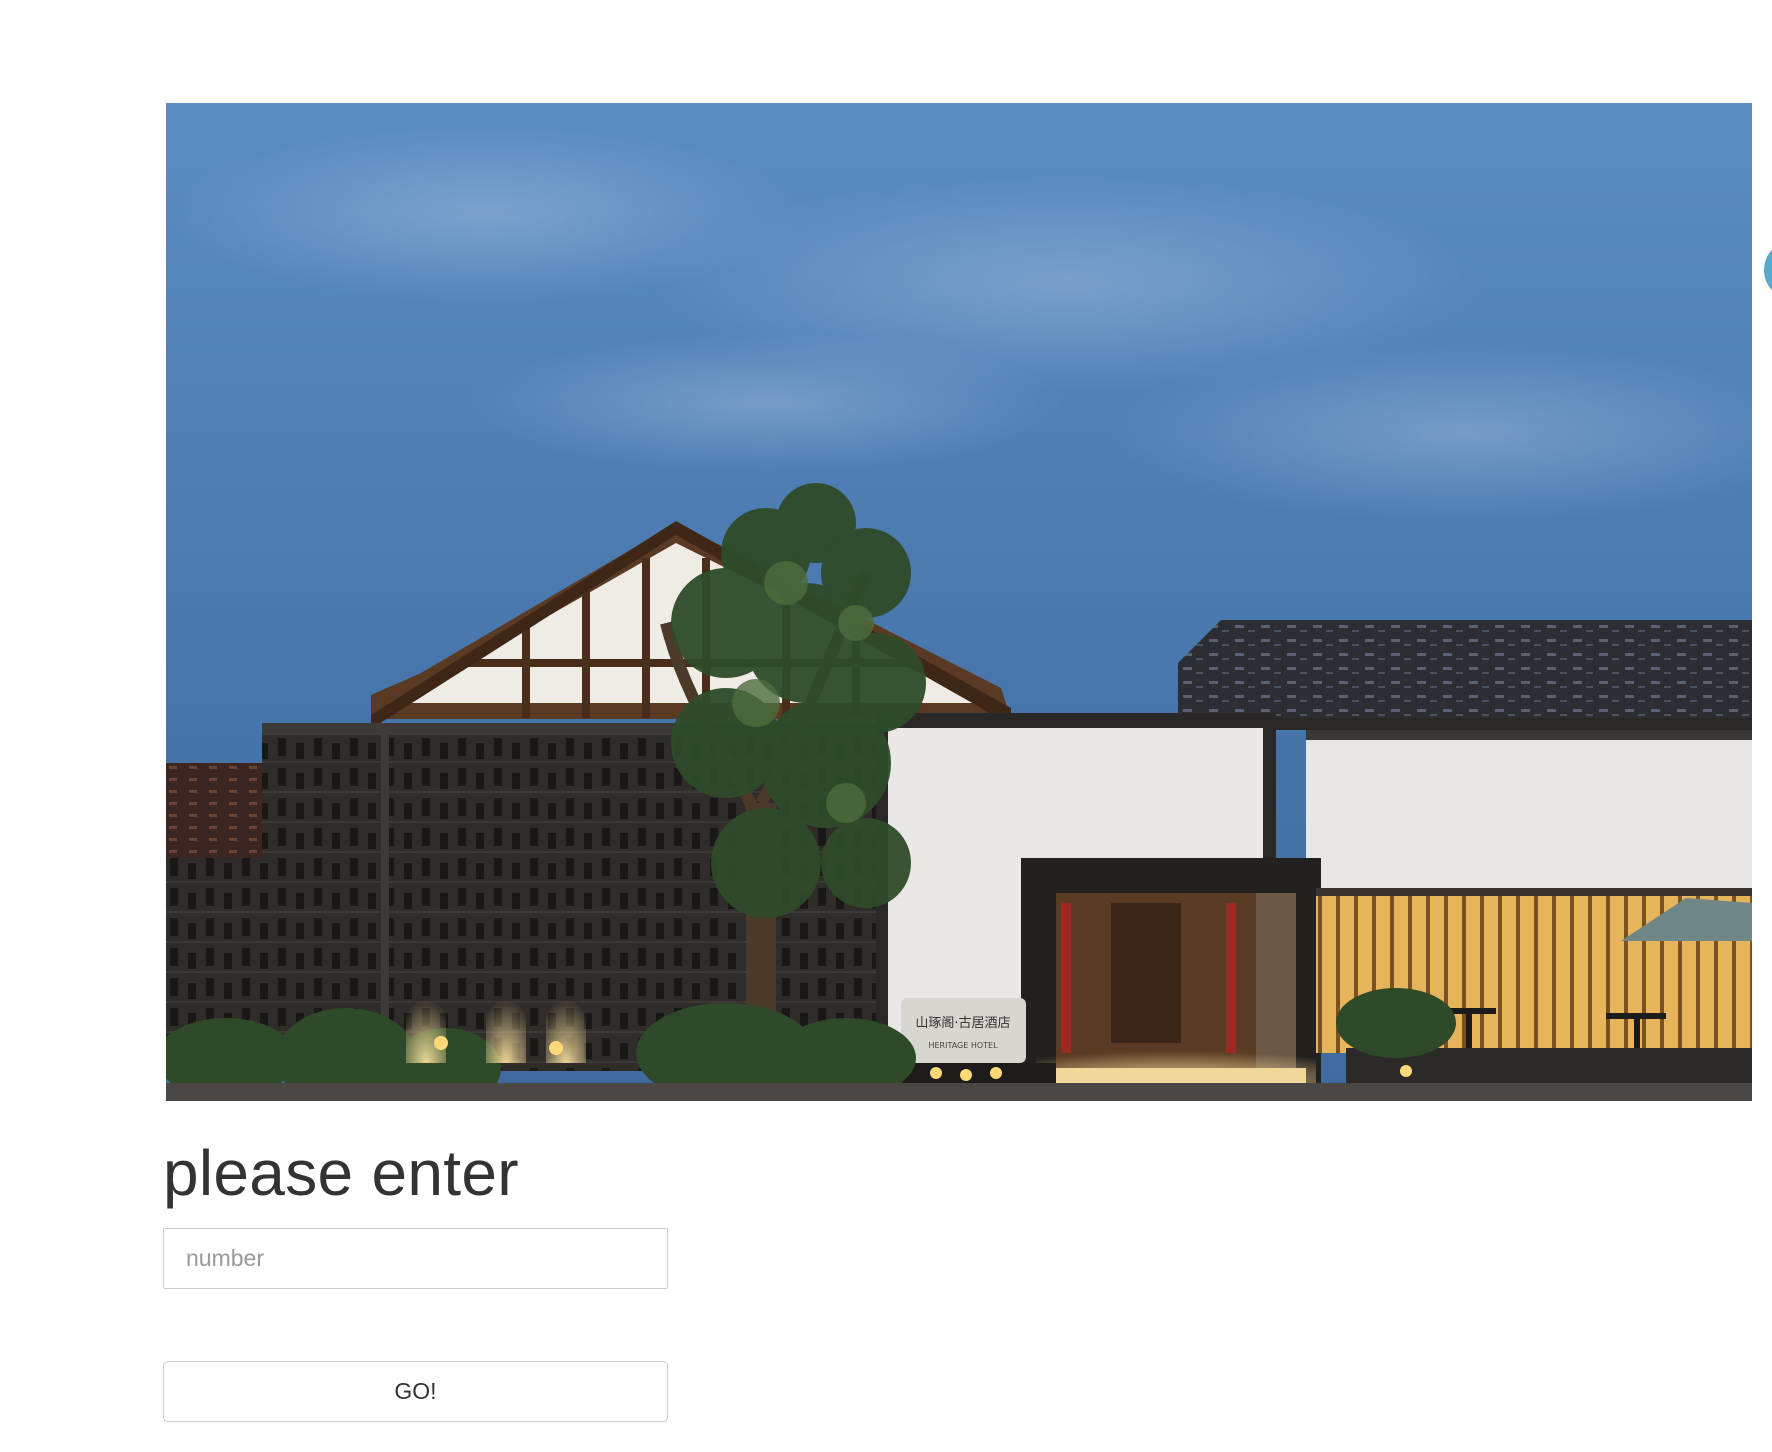 The height and width of the screenshot is (1452, 1772). I want to click on sign-chinese-text: 山琢阁·古居酒店, so click(962, 1023).